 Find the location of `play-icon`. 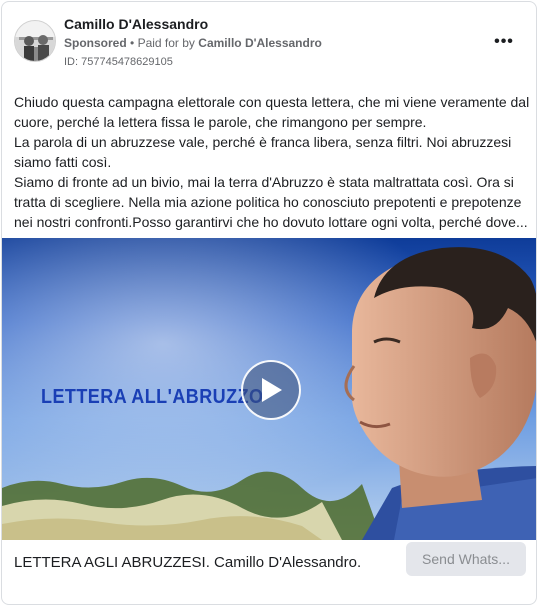

play-icon is located at coordinates (272, 390).